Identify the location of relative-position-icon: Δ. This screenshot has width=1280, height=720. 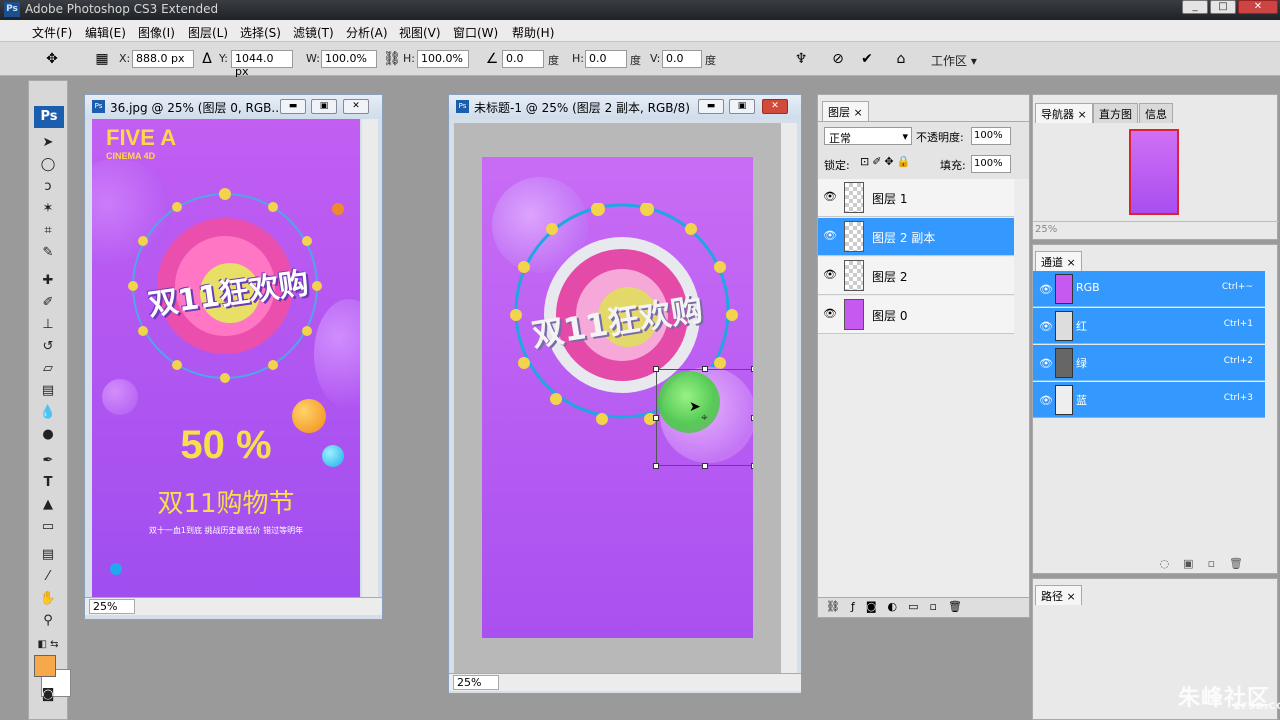
(207, 59).